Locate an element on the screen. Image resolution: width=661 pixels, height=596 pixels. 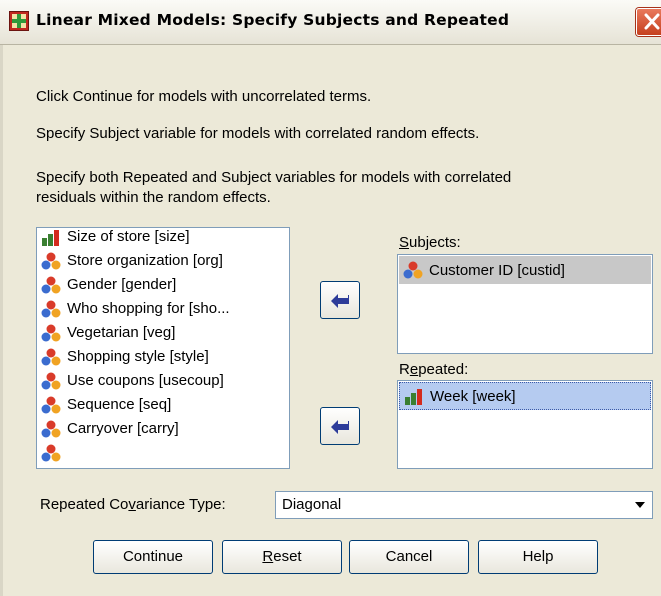
variable-label: Sequence [seq] is located at coordinates (119, 404).